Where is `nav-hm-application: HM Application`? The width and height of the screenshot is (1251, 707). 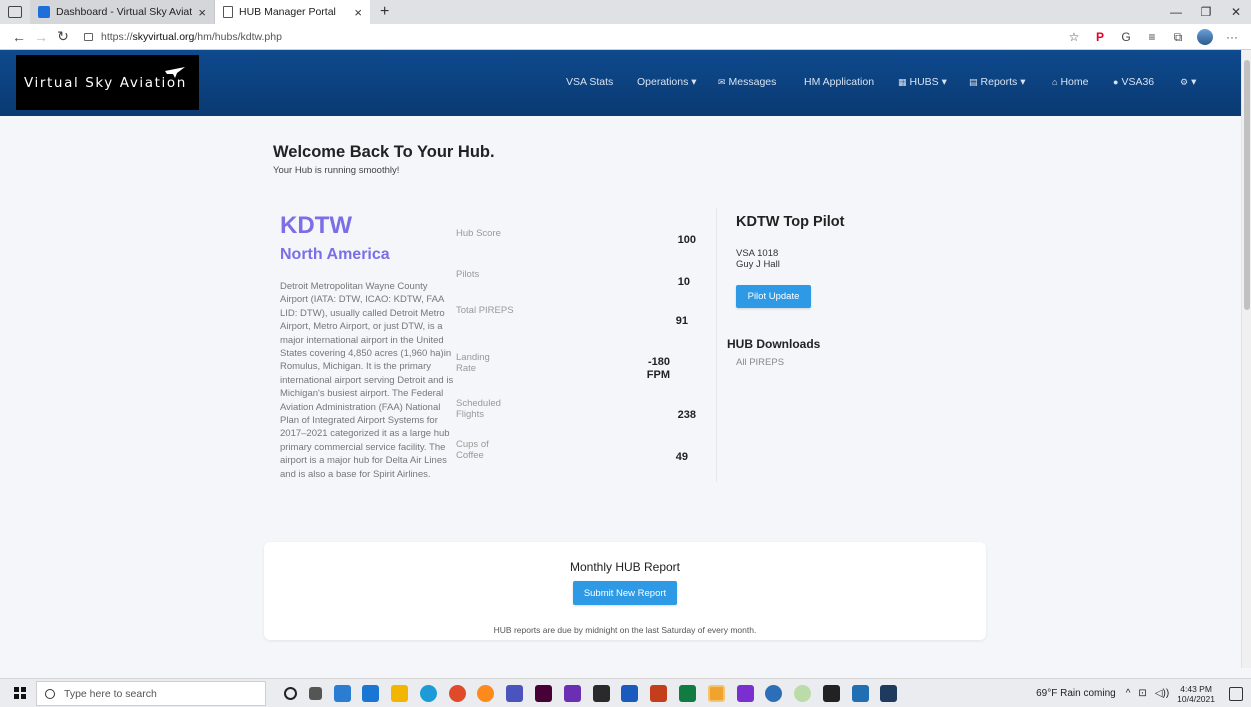
nav-hm-application: HM Application is located at coordinates (839, 82).